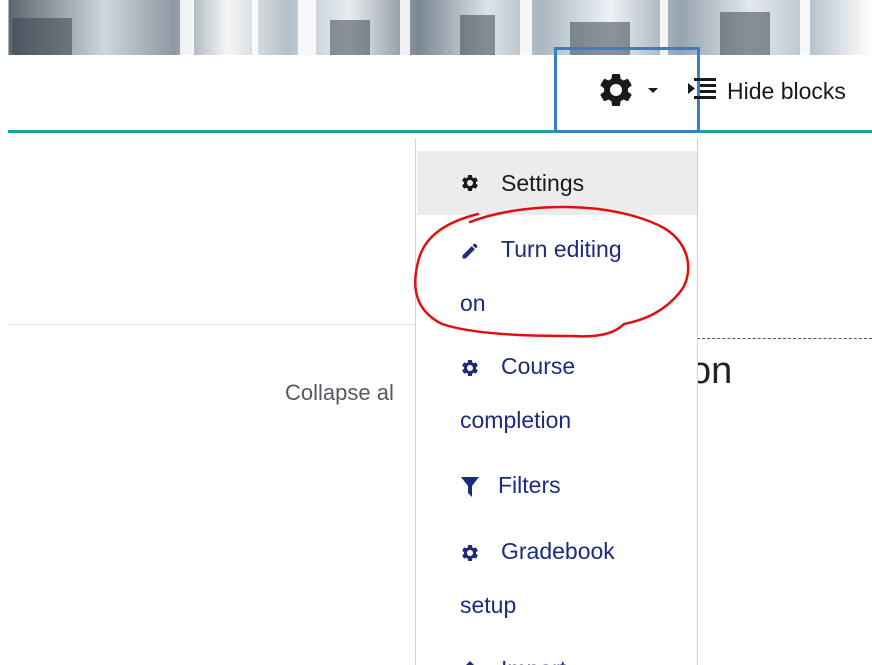 Image resolution: width=872 pixels, height=665 pixels. What do you see at coordinates (436, 27) in the screenshot?
I see `course-banner-image` at bounding box center [436, 27].